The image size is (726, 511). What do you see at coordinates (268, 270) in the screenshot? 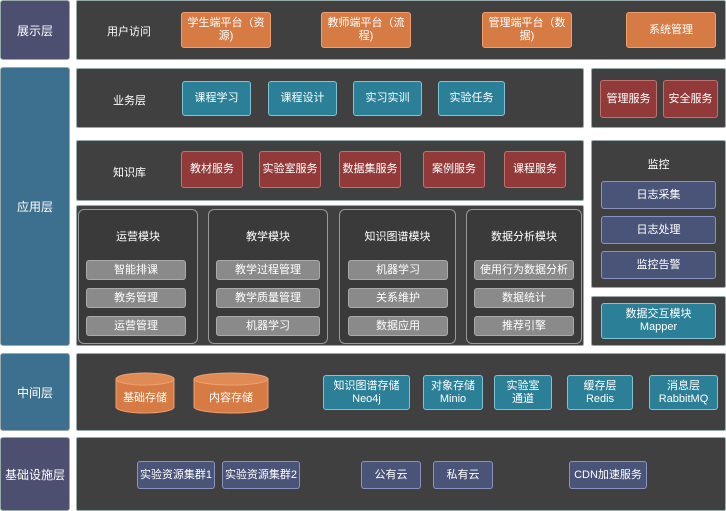
I see `teaching-process-item: 教学过程管理` at bounding box center [268, 270].